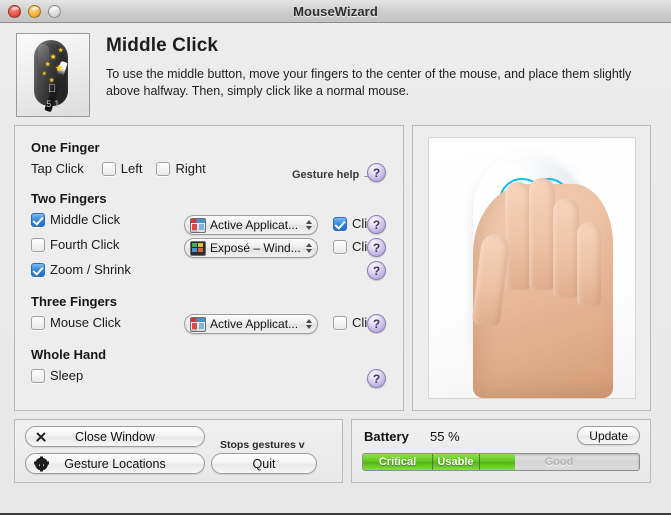  I want to click on icon-version-label: 5.1, so click(53, 104).